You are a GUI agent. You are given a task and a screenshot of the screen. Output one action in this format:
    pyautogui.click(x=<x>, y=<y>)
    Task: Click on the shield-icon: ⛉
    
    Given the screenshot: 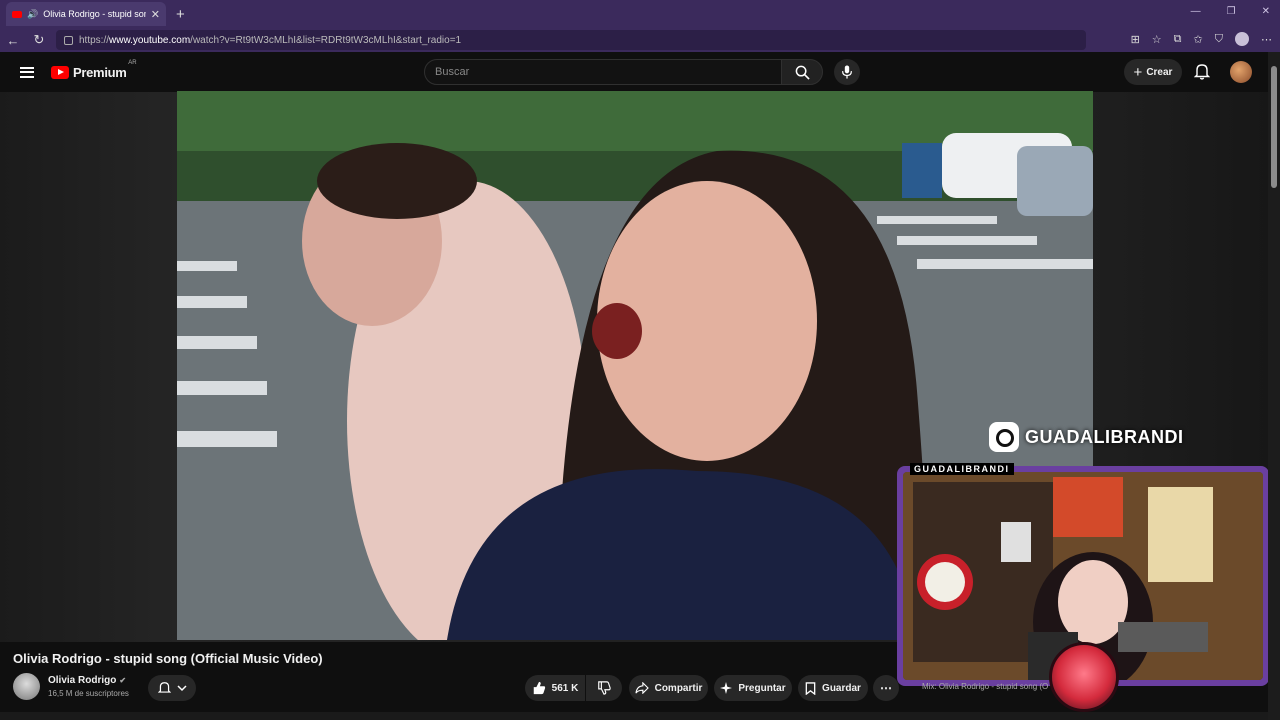 What is the action you would take?
    pyautogui.click(x=1219, y=39)
    